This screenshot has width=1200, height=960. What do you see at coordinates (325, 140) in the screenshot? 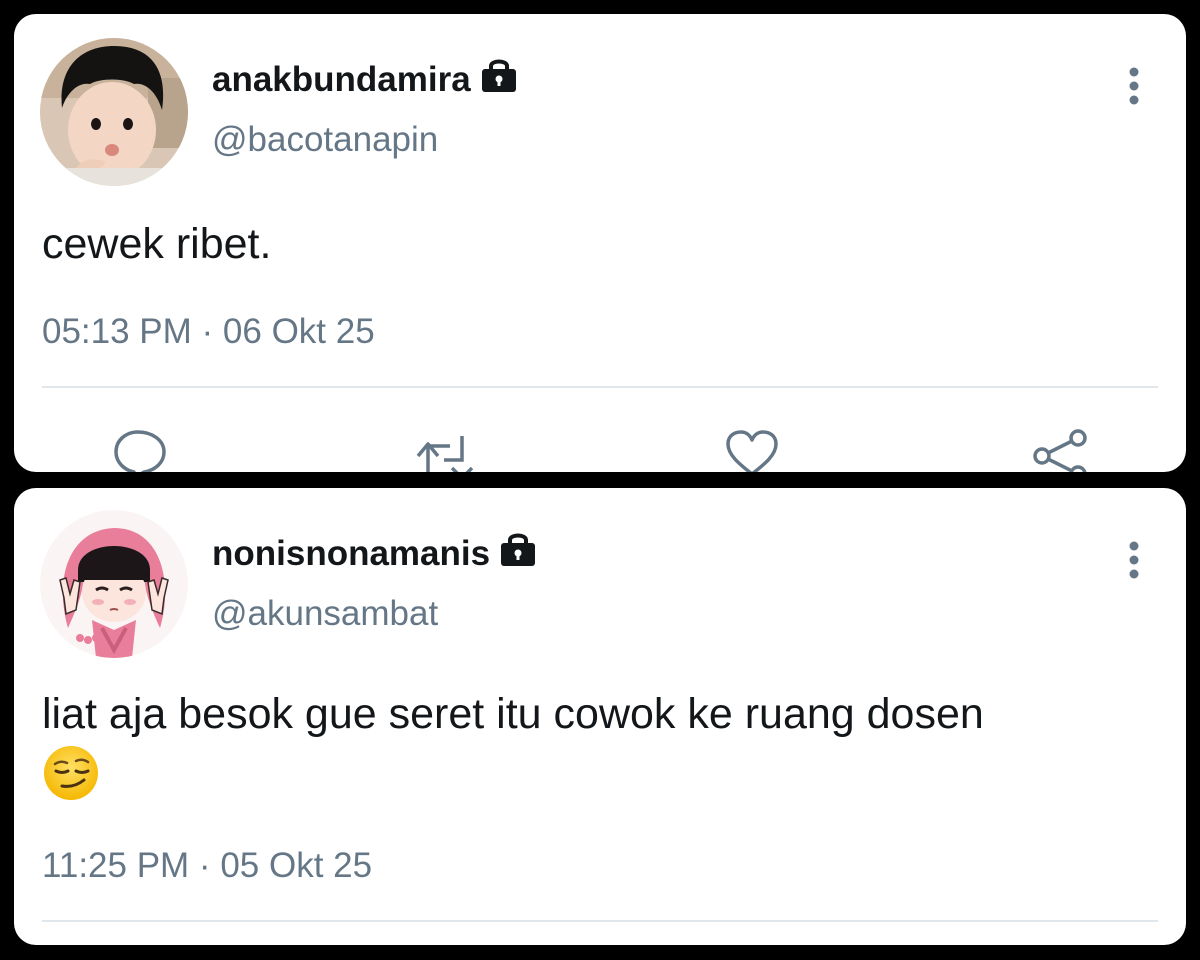
I see `handle: @bacotanapin` at bounding box center [325, 140].